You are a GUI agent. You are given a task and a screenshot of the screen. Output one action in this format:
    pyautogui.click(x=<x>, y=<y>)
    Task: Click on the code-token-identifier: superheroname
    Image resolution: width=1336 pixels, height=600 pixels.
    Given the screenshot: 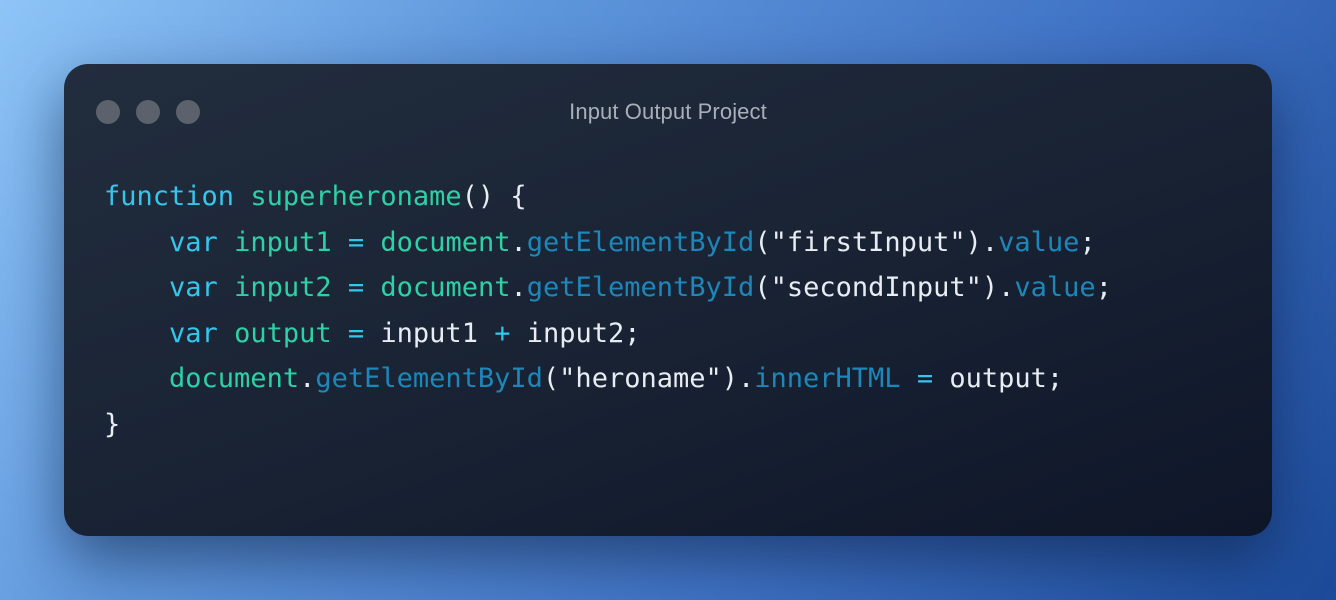 What is the action you would take?
    pyautogui.click(x=356, y=196)
    